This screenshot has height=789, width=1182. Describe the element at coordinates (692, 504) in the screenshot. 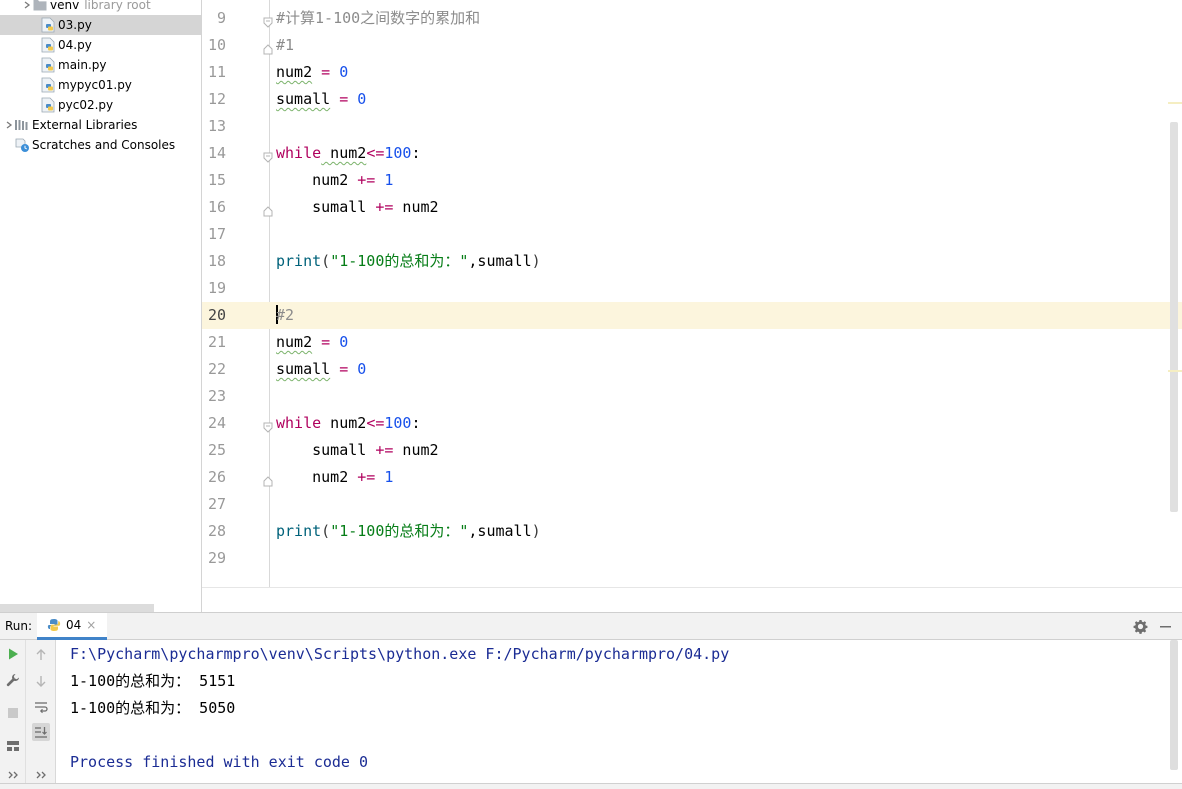

I see `code-line: 27` at that location.